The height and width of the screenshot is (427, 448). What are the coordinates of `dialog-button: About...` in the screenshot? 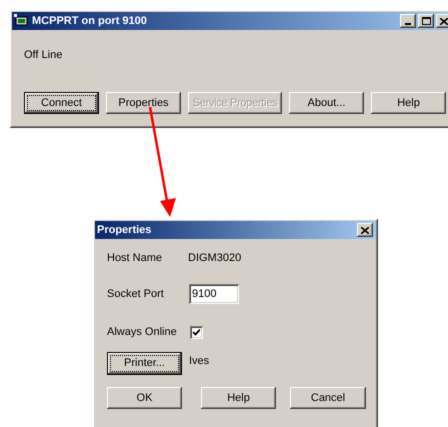 It's located at (326, 103).